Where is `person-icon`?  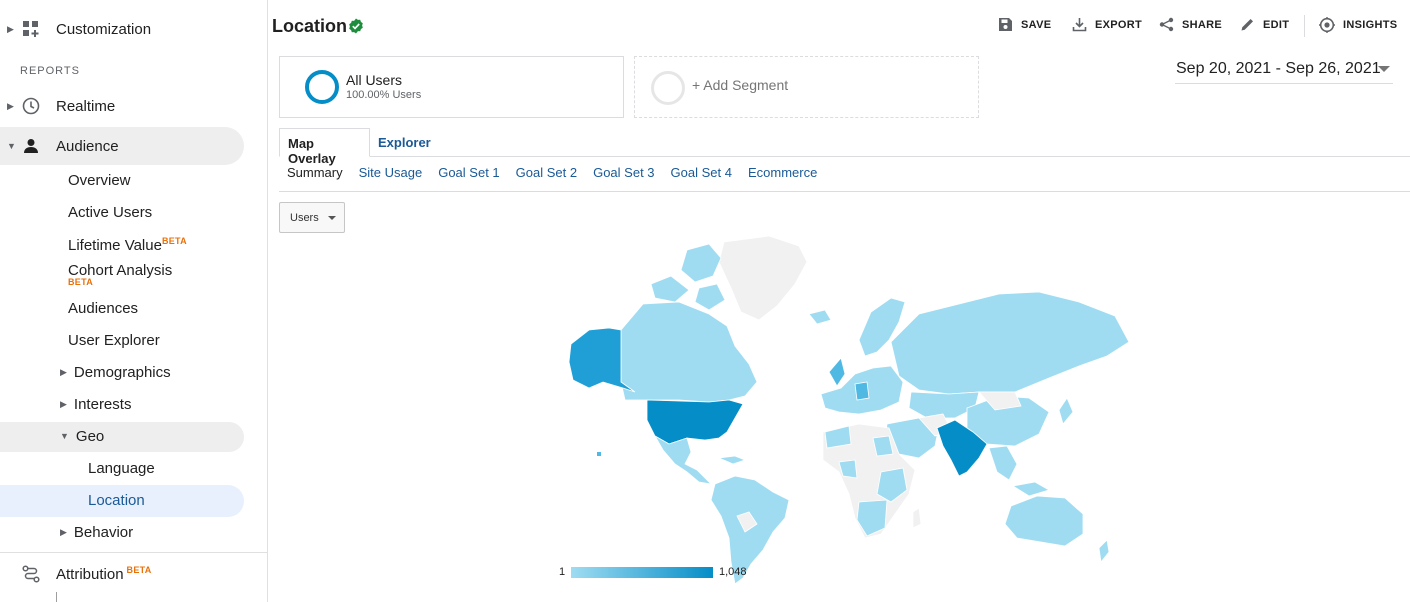
person-icon is located at coordinates (31, 146).